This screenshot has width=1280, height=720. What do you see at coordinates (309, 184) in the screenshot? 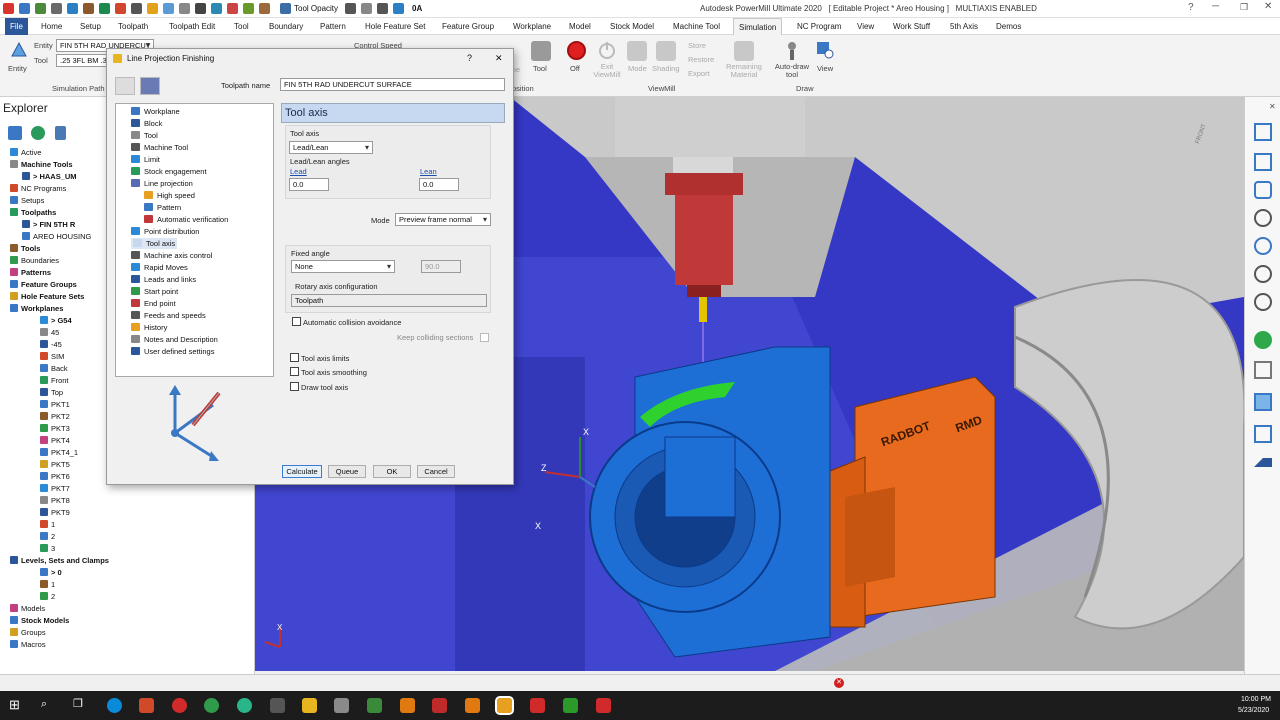
I see `lead-input: 0.0` at bounding box center [309, 184].